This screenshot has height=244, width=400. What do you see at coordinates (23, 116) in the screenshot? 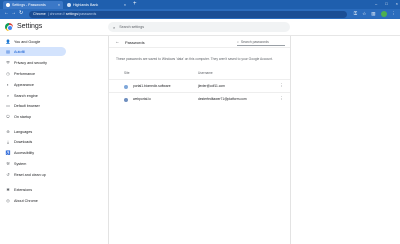
I see `sidebar-item-label: On startup` at bounding box center [23, 116].